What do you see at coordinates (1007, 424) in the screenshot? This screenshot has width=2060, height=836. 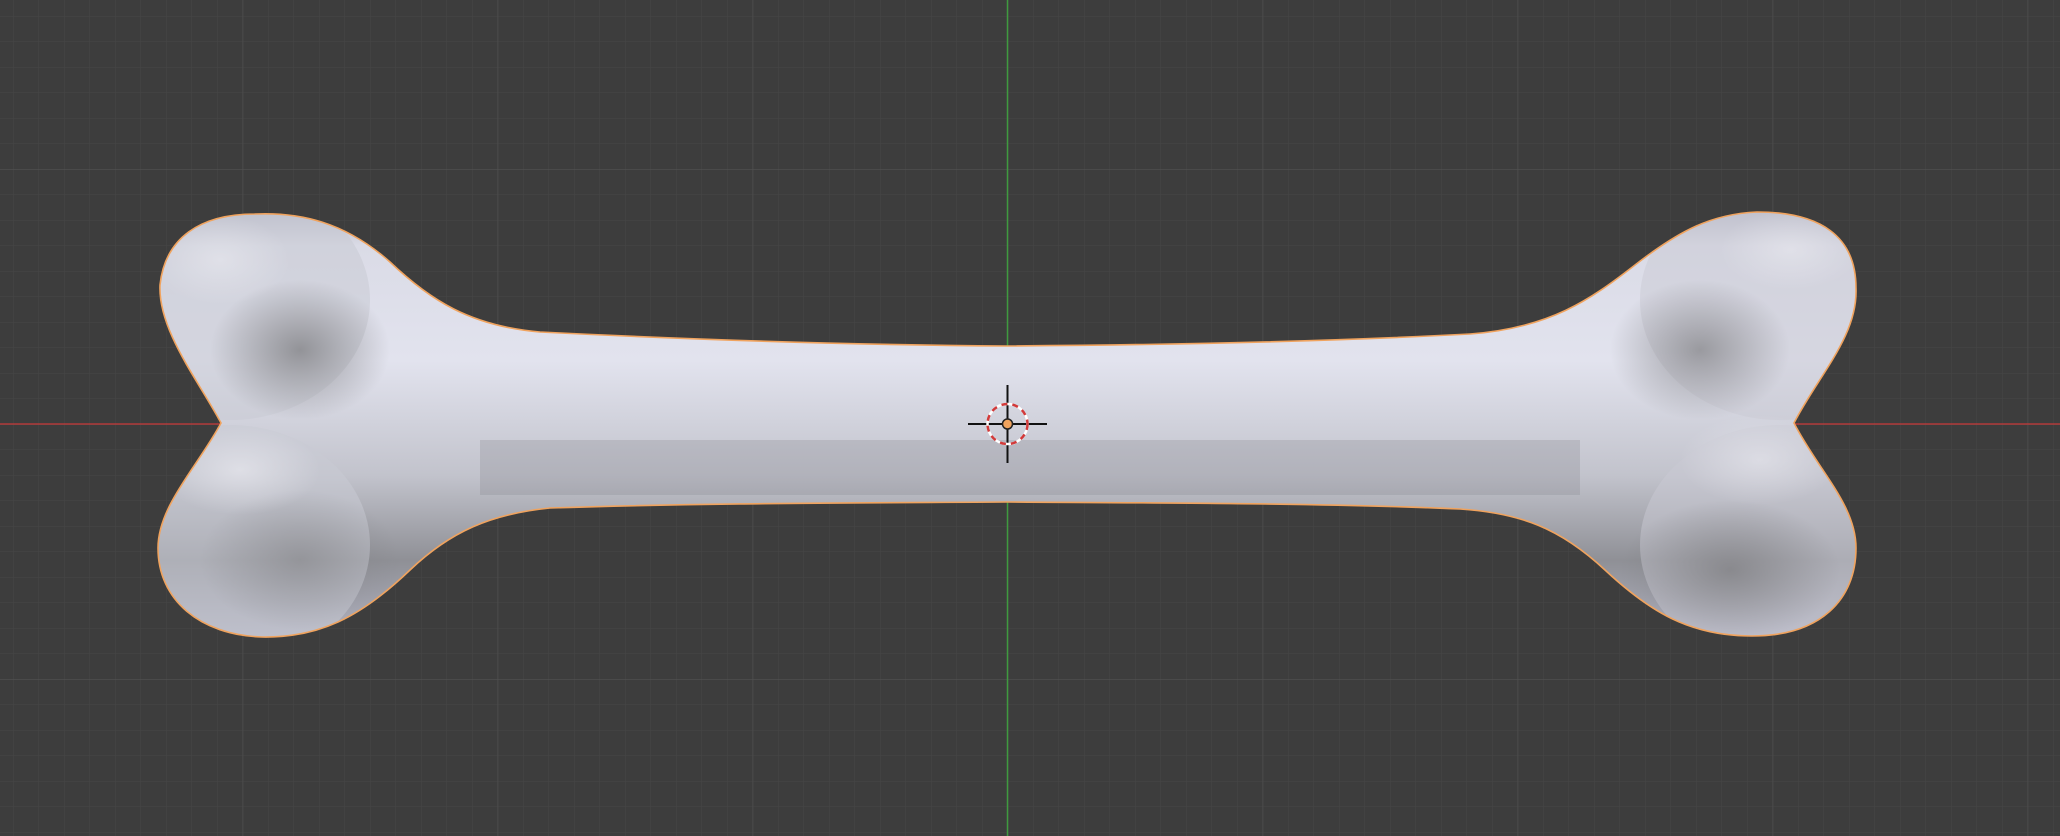 I see `object-origin-dot` at bounding box center [1007, 424].